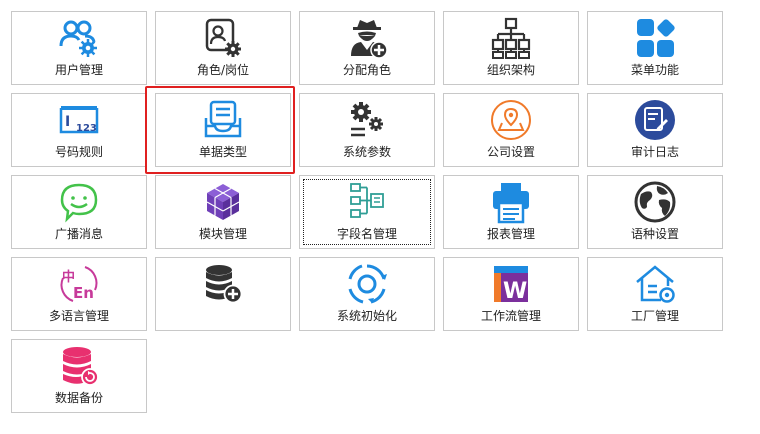 The image size is (760, 434). I want to click on tile-factory-management: 工厂管理, so click(655, 294).